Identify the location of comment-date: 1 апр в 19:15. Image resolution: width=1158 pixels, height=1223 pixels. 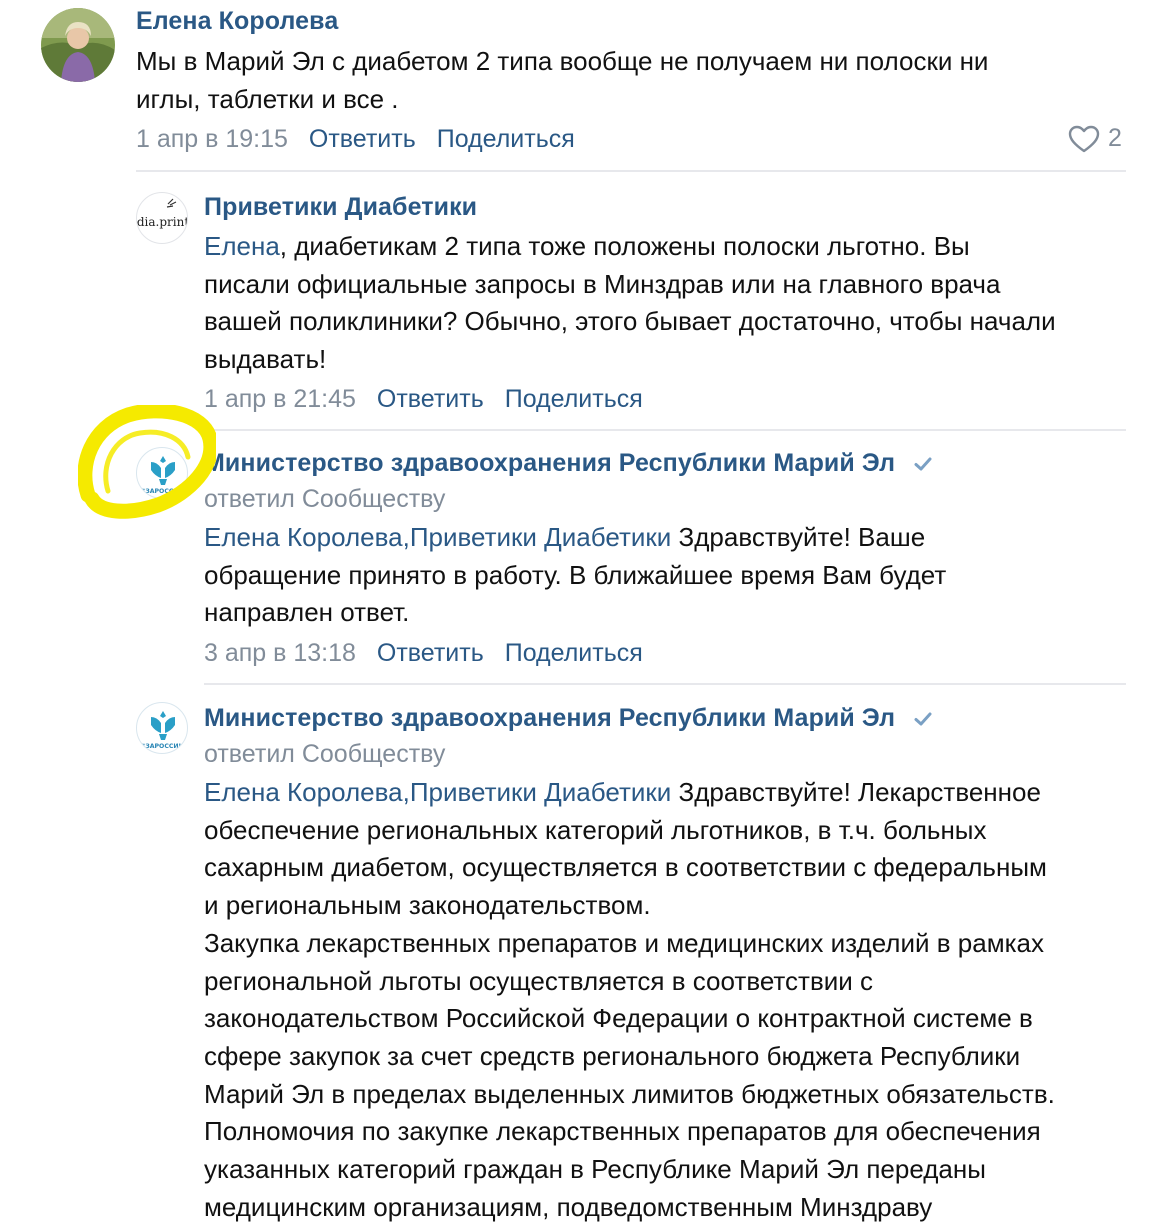
(212, 139).